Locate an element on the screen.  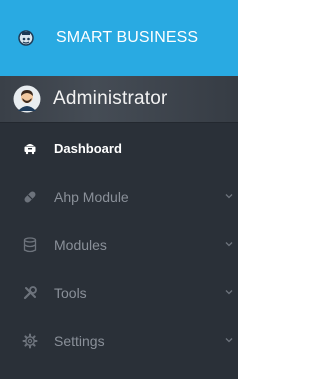
sidebar-item-label: Ahp Module is located at coordinates (91, 197).